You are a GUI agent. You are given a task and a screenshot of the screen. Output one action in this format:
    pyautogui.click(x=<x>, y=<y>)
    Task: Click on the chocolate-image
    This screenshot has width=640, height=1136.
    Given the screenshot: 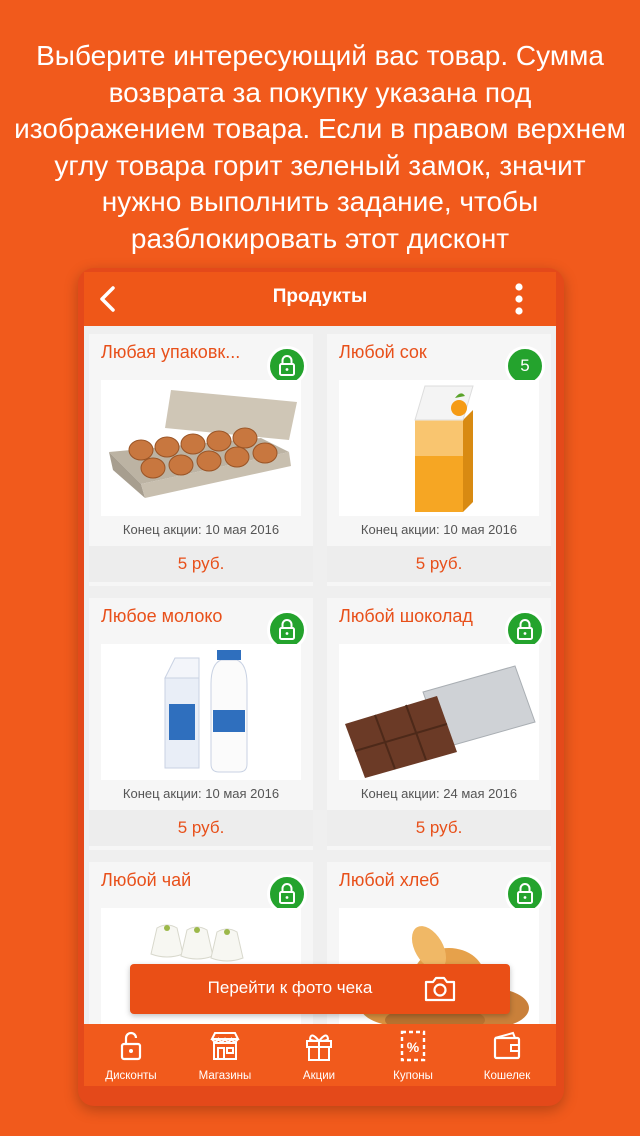 What is the action you would take?
    pyautogui.click(x=439, y=712)
    